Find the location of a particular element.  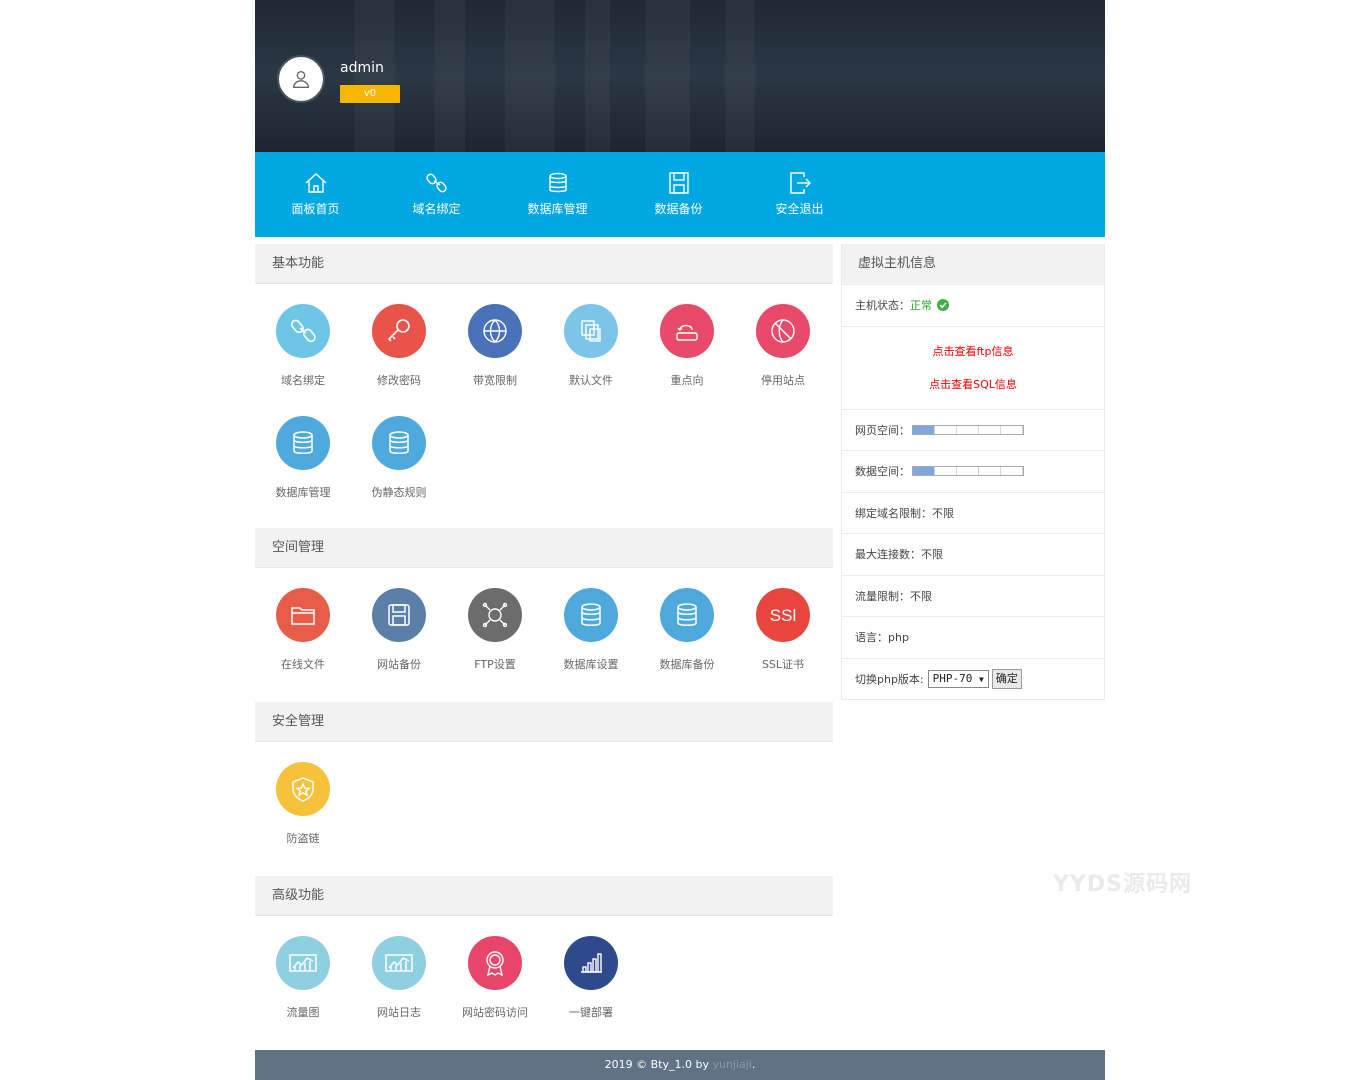

files-icon is located at coordinates (591, 331).